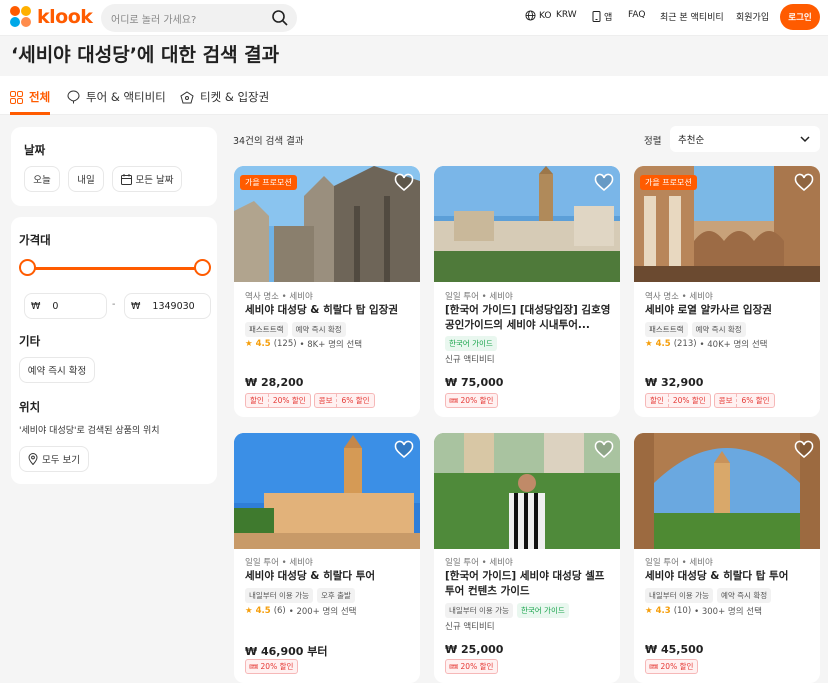 The width and height of the screenshot is (828, 683). What do you see at coordinates (728, 612) in the screenshot?
I see `booked-count: • 300+ 명의 선택` at bounding box center [728, 612].